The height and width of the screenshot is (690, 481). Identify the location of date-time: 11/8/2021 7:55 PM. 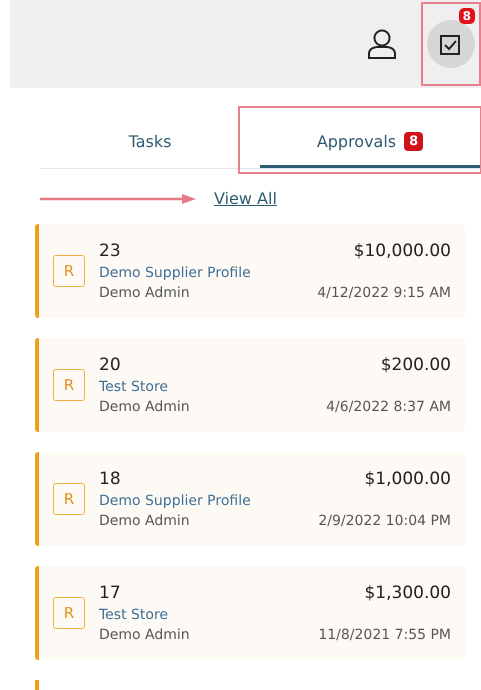
(384, 635).